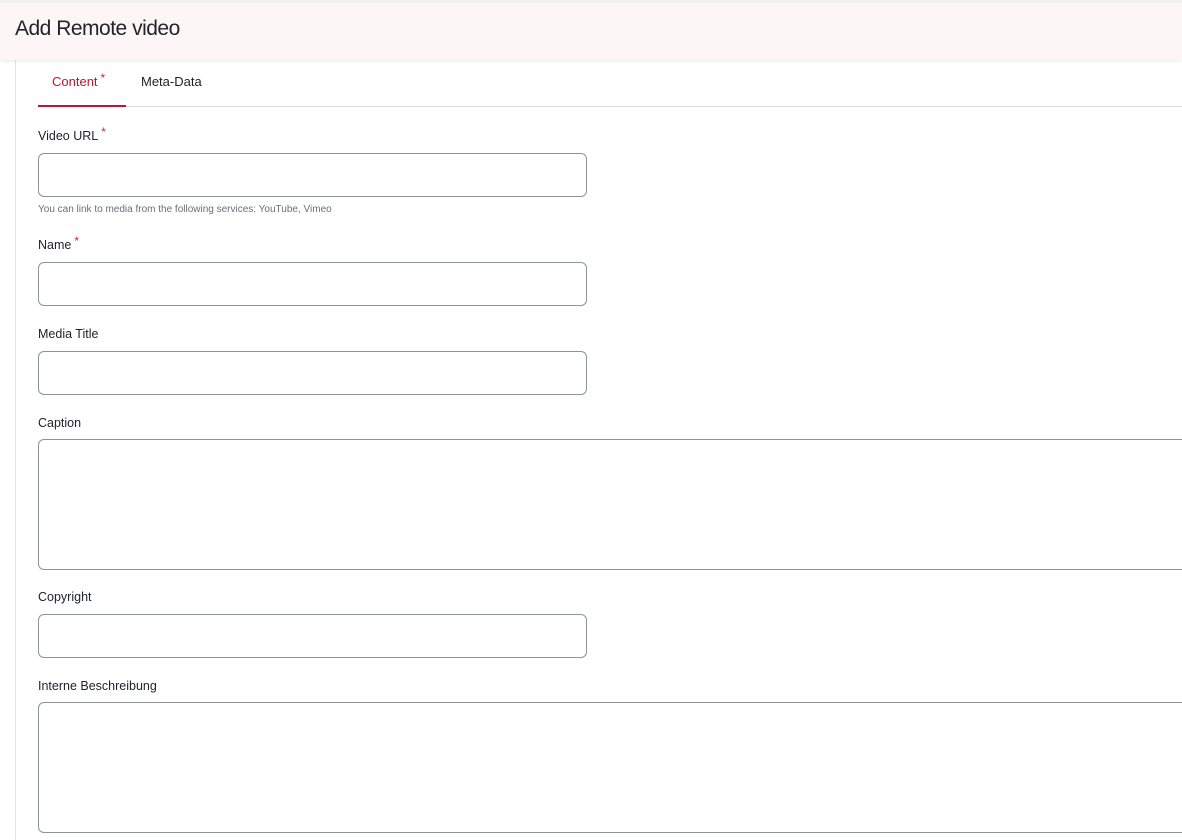 The height and width of the screenshot is (840, 1182). I want to click on tab-content: Content *, so click(82, 89).